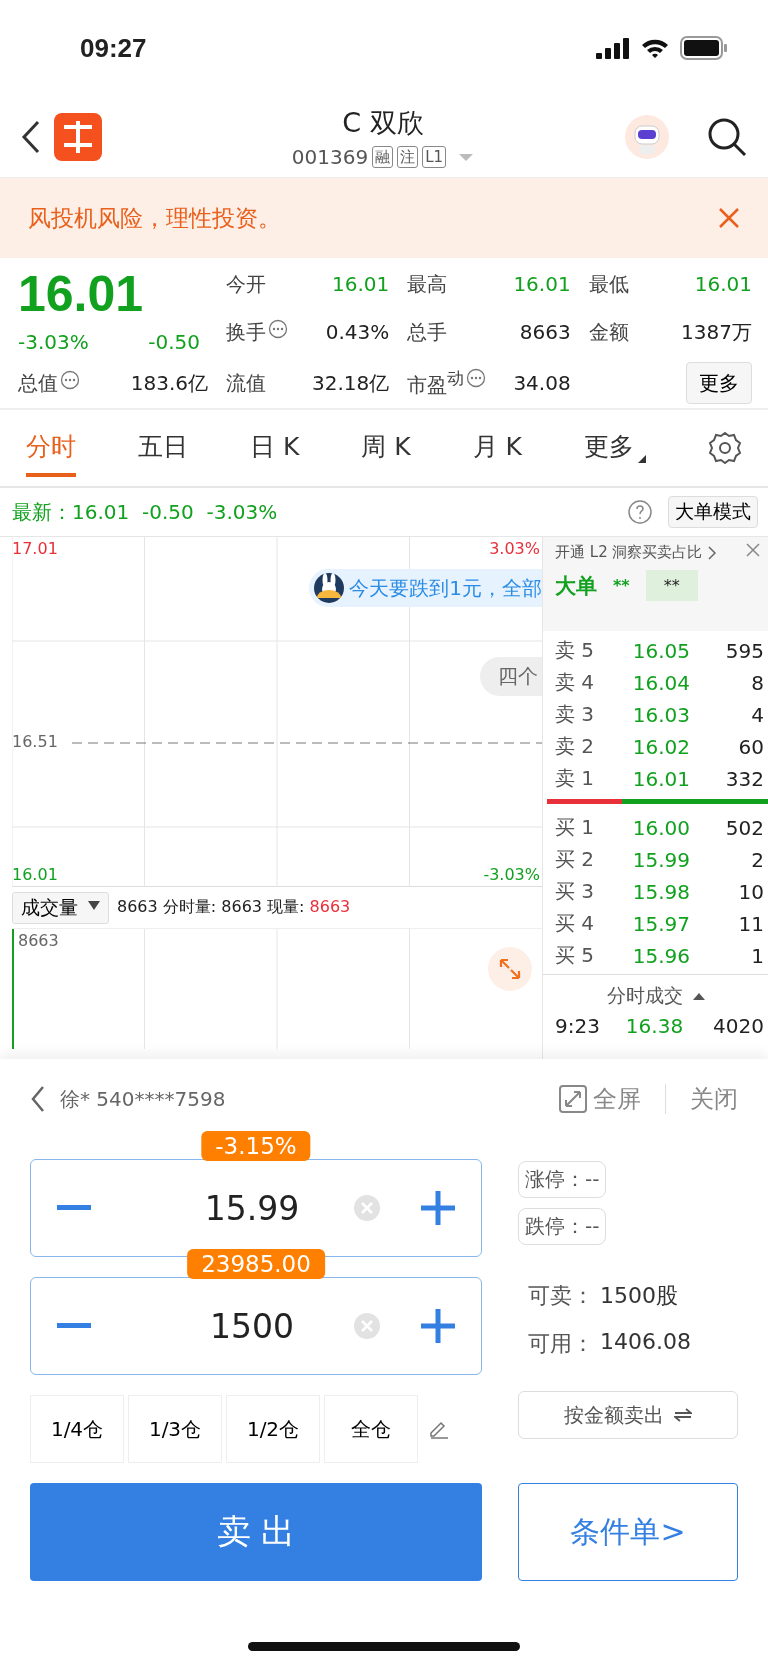 This screenshot has height=1663, width=768. Describe the element at coordinates (709, 1099) in the screenshot. I see `close-button: 关闭` at that location.